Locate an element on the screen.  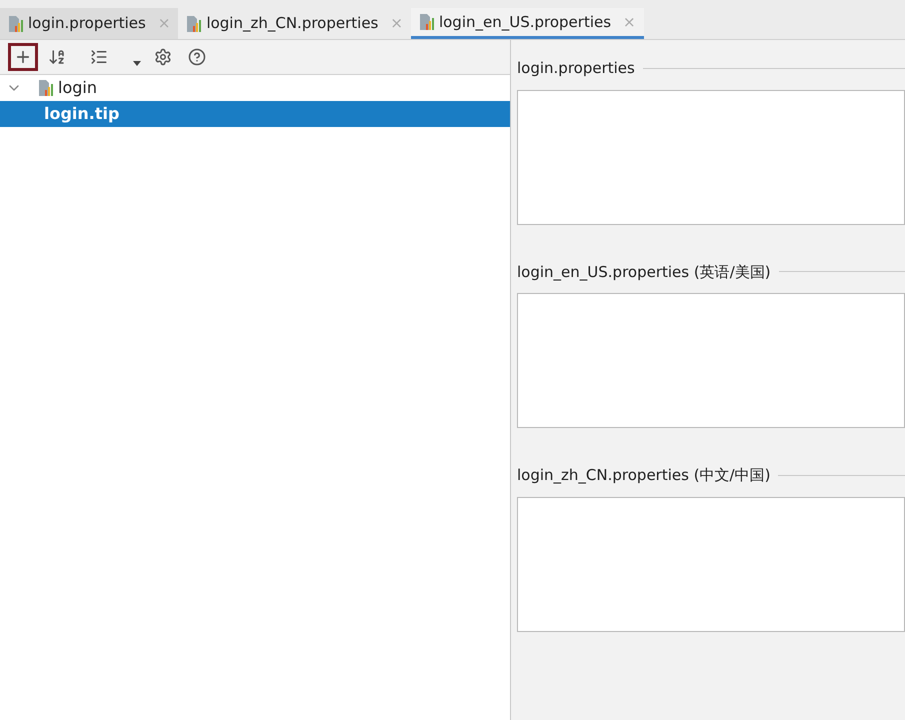
toolbar-button is located at coordinates (23, 57).